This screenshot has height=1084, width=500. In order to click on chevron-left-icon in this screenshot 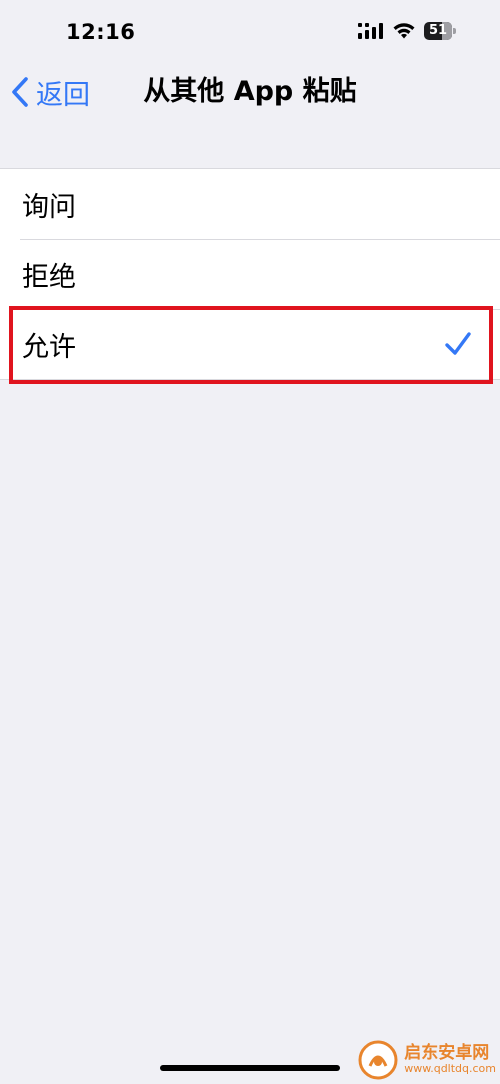, I will do `click(20, 92)`.